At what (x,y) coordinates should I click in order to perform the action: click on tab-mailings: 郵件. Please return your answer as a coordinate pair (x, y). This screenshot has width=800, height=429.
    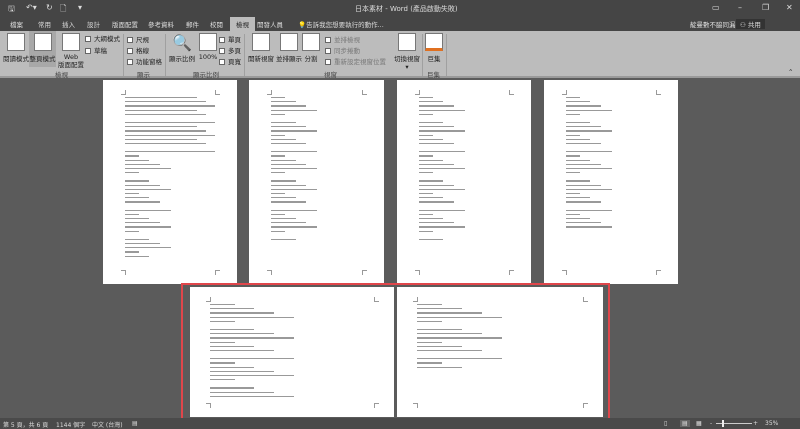
    Looking at the image, I should click on (192, 24).